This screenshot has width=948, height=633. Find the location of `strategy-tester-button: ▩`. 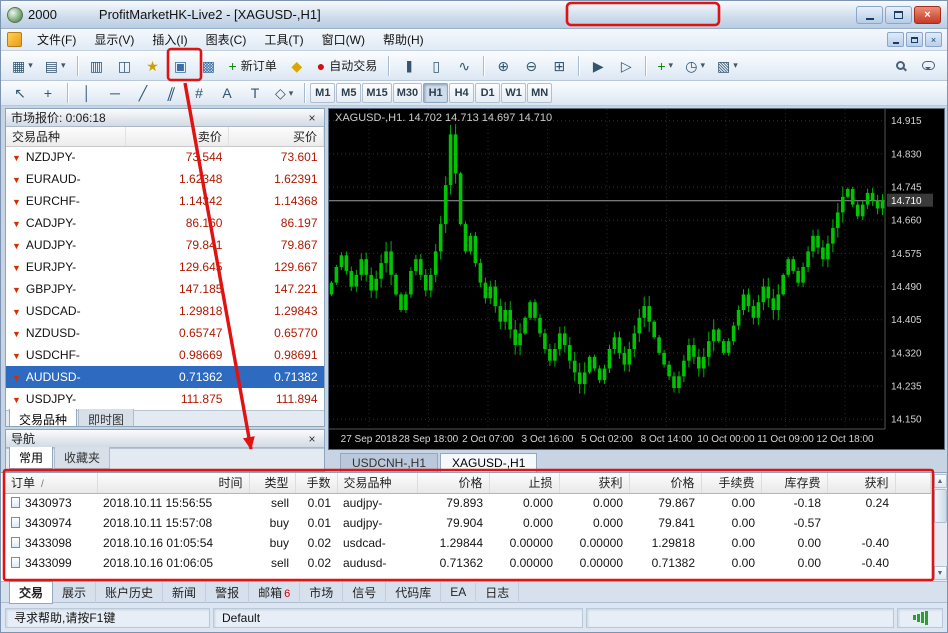

strategy-tester-button: ▩ is located at coordinates (209, 66).